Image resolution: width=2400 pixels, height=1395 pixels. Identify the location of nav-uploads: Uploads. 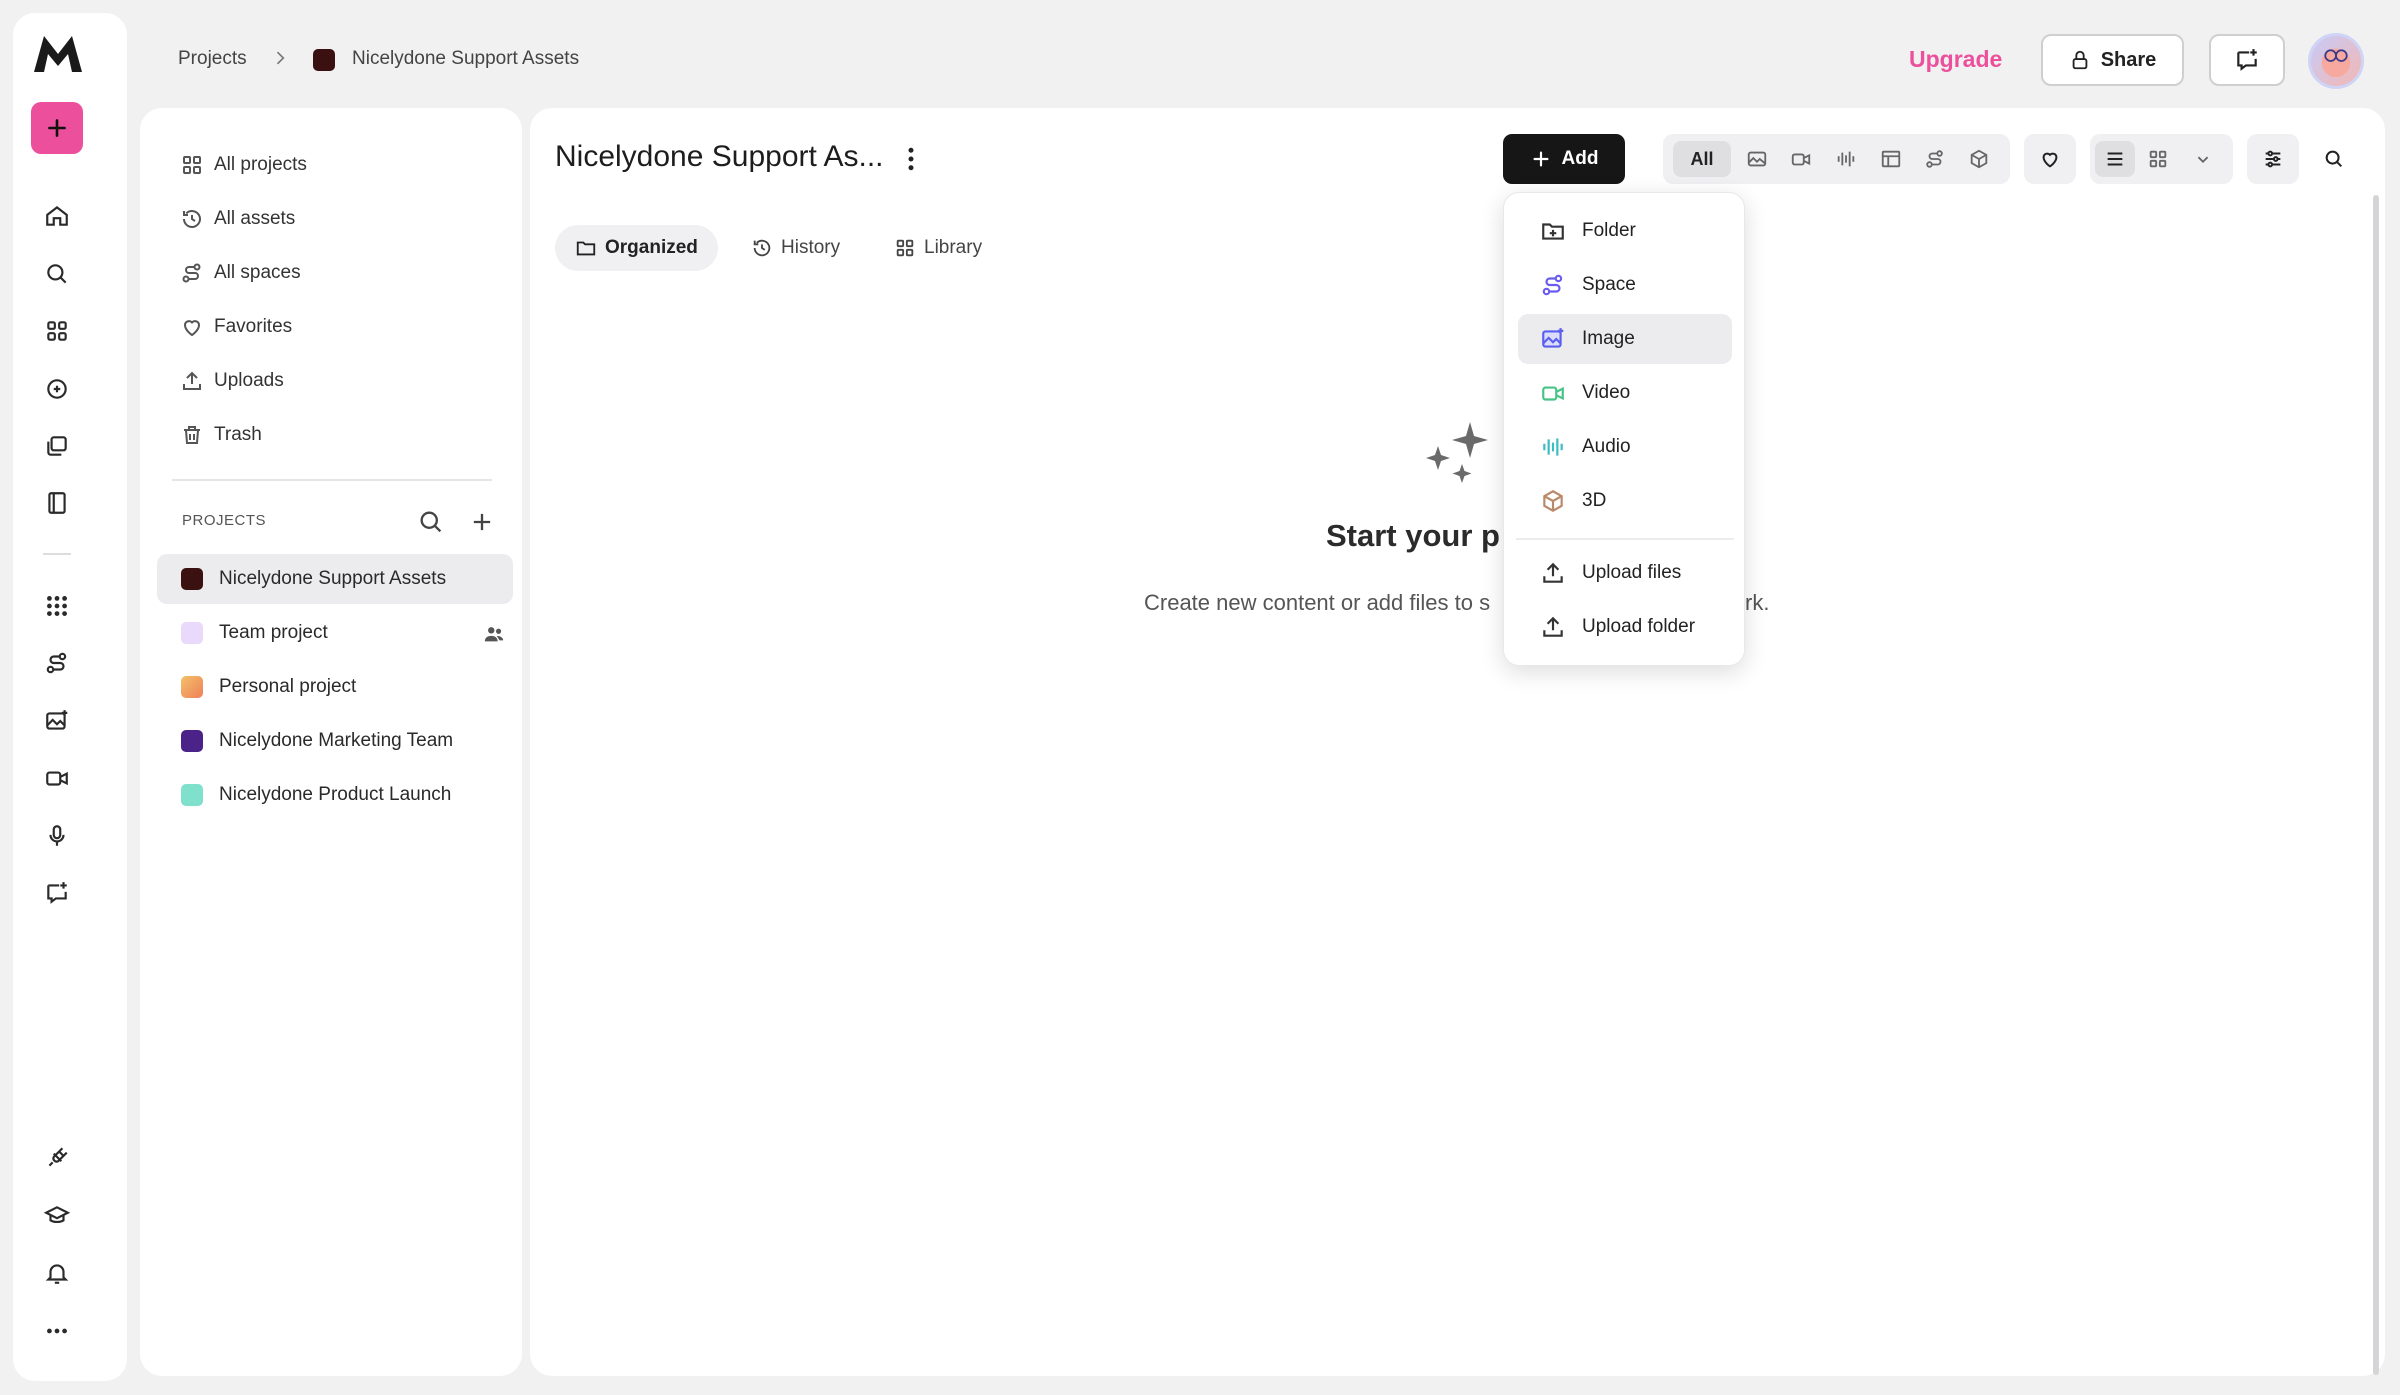
(232, 381).